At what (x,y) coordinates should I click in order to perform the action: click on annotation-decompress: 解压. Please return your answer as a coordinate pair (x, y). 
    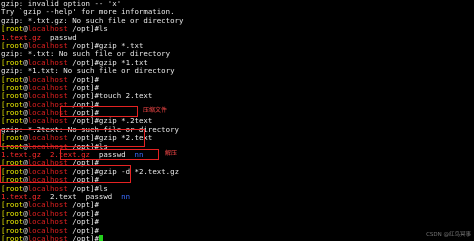
    Looking at the image, I should click on (171, 153).